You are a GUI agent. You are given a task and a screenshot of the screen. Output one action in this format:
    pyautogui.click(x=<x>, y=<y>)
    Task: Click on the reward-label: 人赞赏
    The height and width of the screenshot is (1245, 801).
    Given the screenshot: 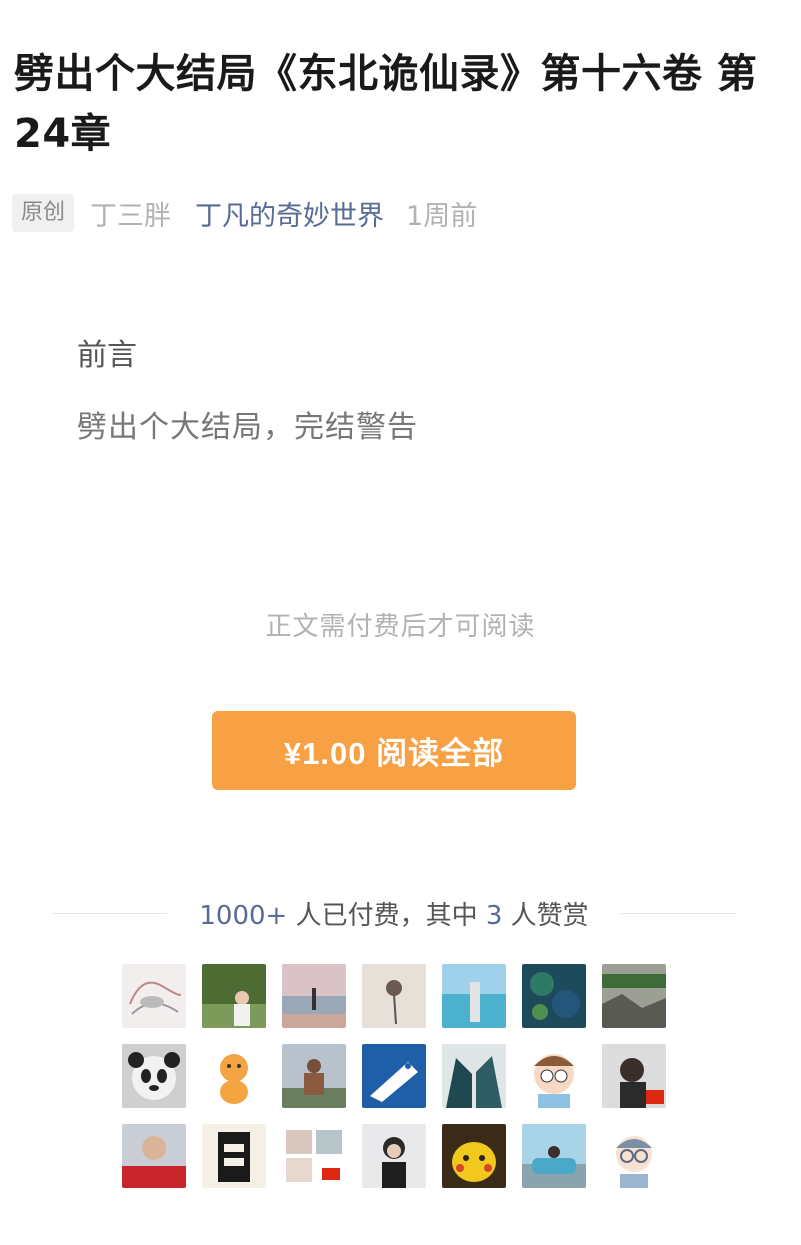 What is the action you would take?
    pyautogui.click(x=545, y=915)
    